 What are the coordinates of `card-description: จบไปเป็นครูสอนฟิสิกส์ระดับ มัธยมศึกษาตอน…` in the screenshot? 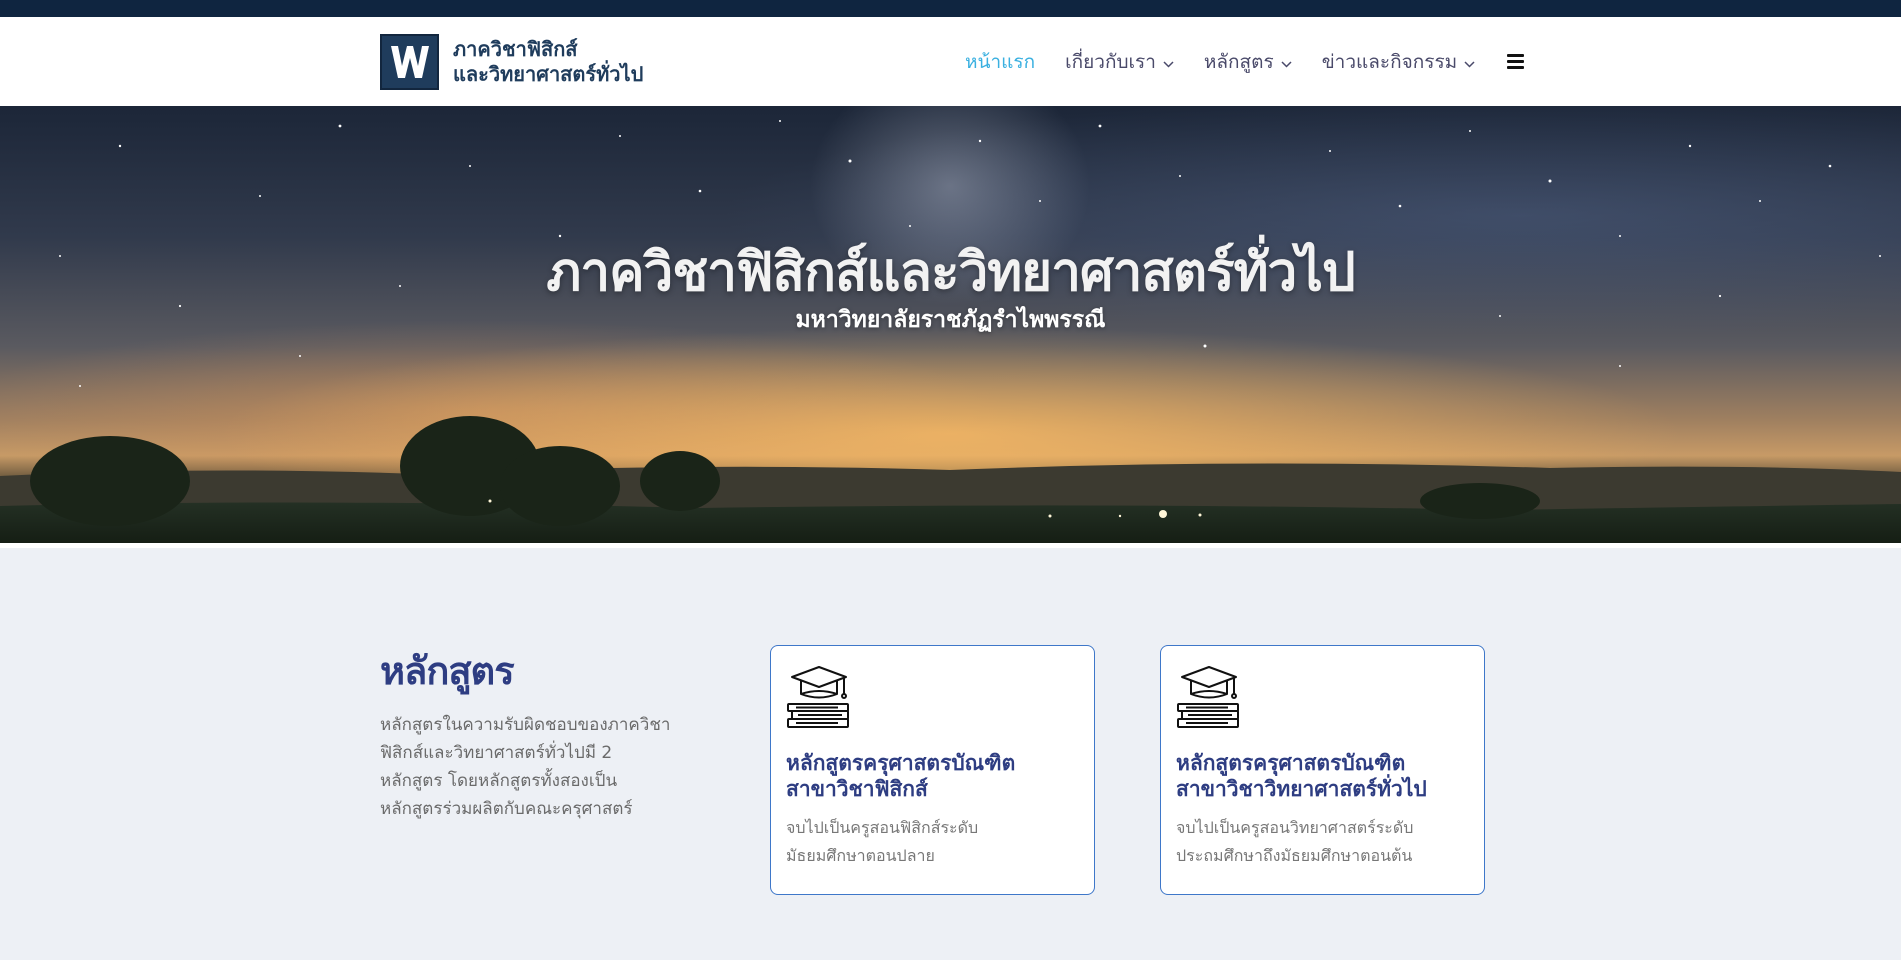 It's located at (932, 842).